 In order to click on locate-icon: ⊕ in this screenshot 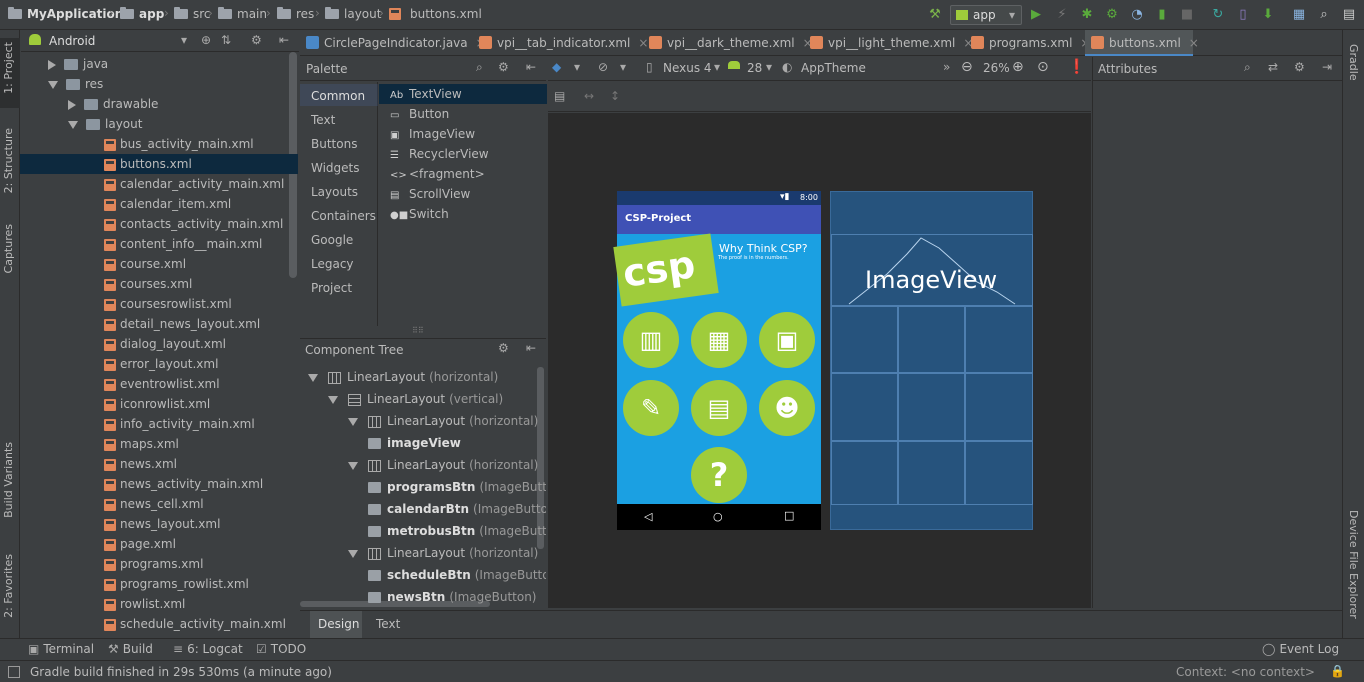, I will do `click(206, 40)`.